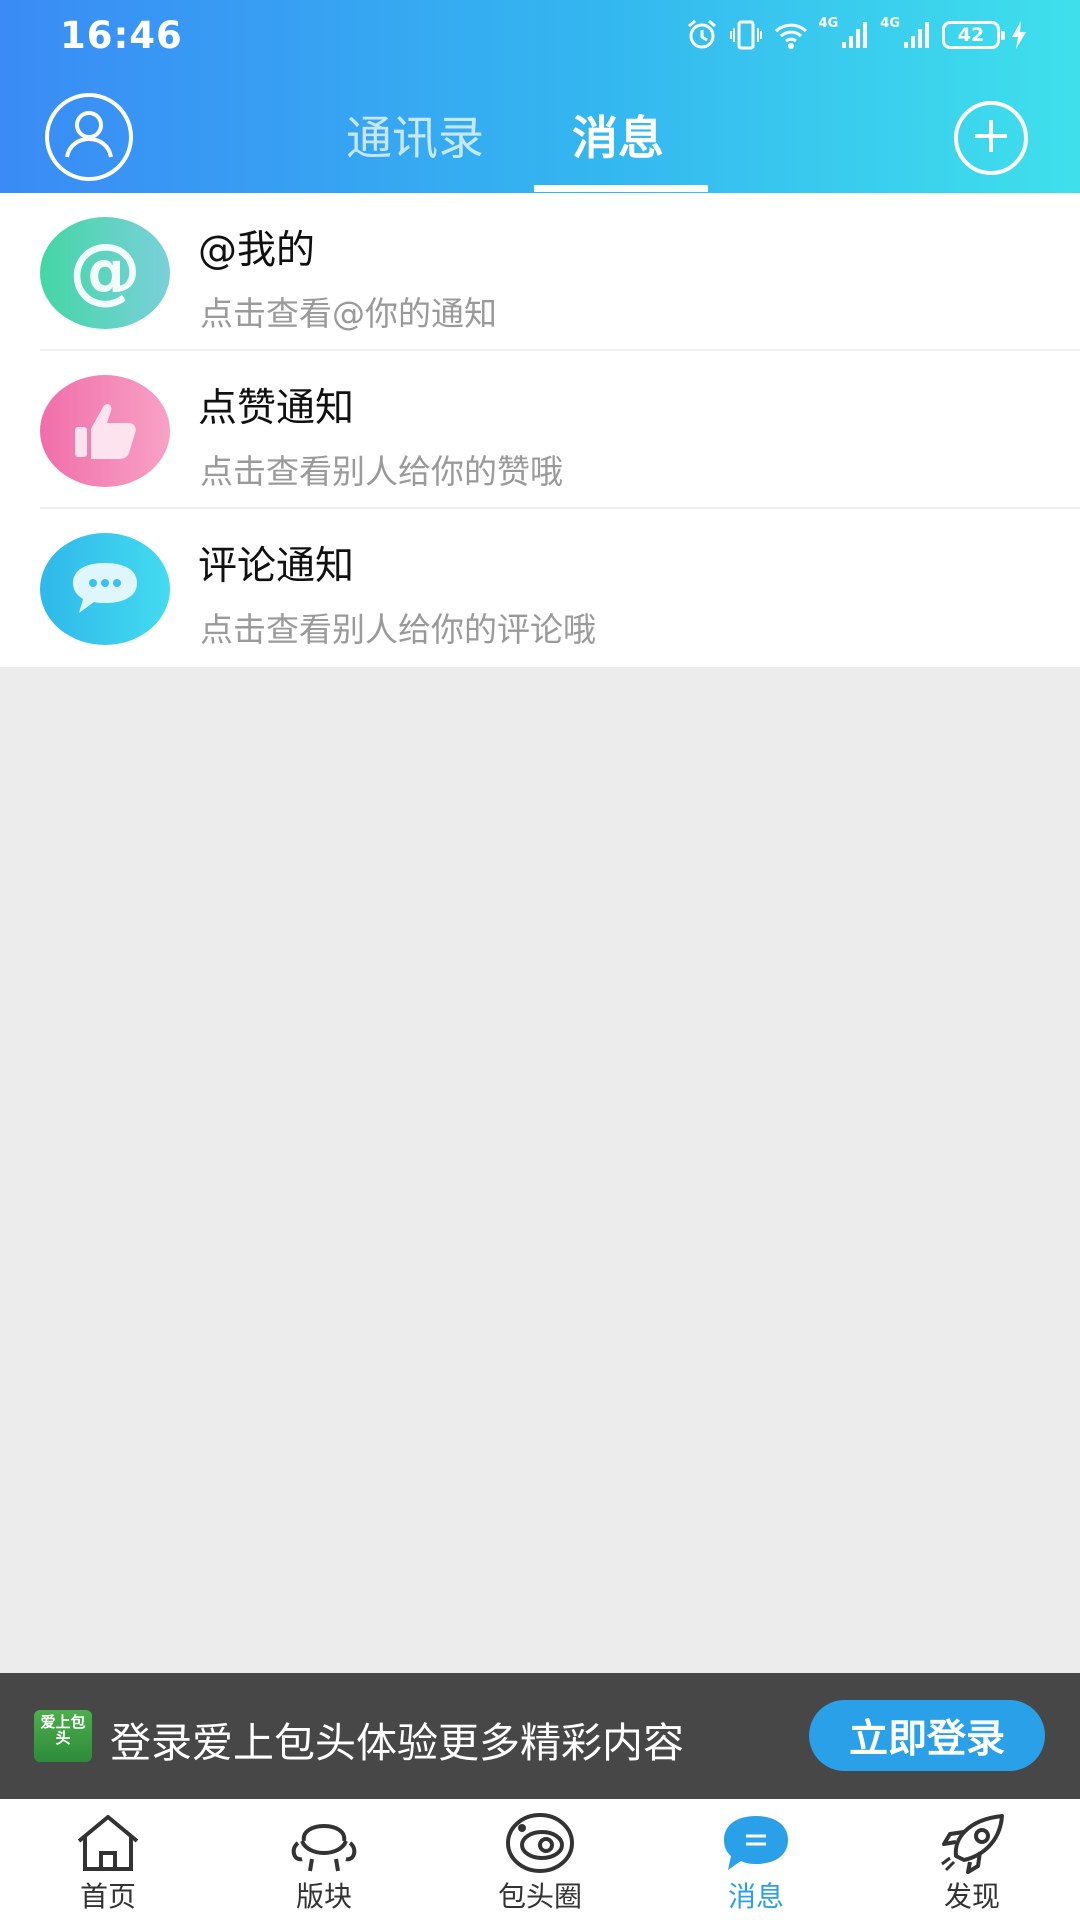  I want to click on battery-level: 42, so click(971, 35).